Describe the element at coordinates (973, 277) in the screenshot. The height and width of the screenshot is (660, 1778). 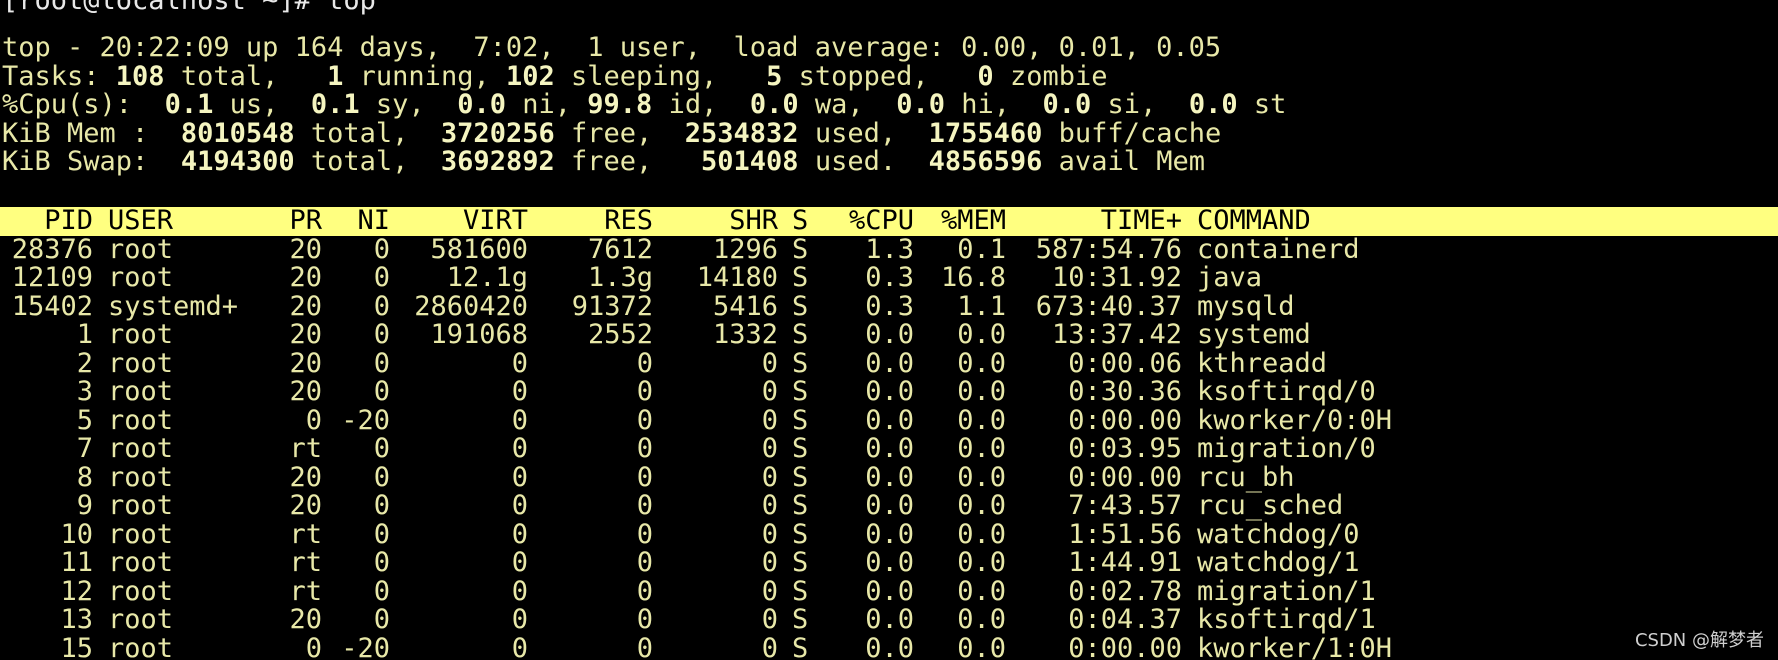
I see `cell-mem: 16.8` at that location.